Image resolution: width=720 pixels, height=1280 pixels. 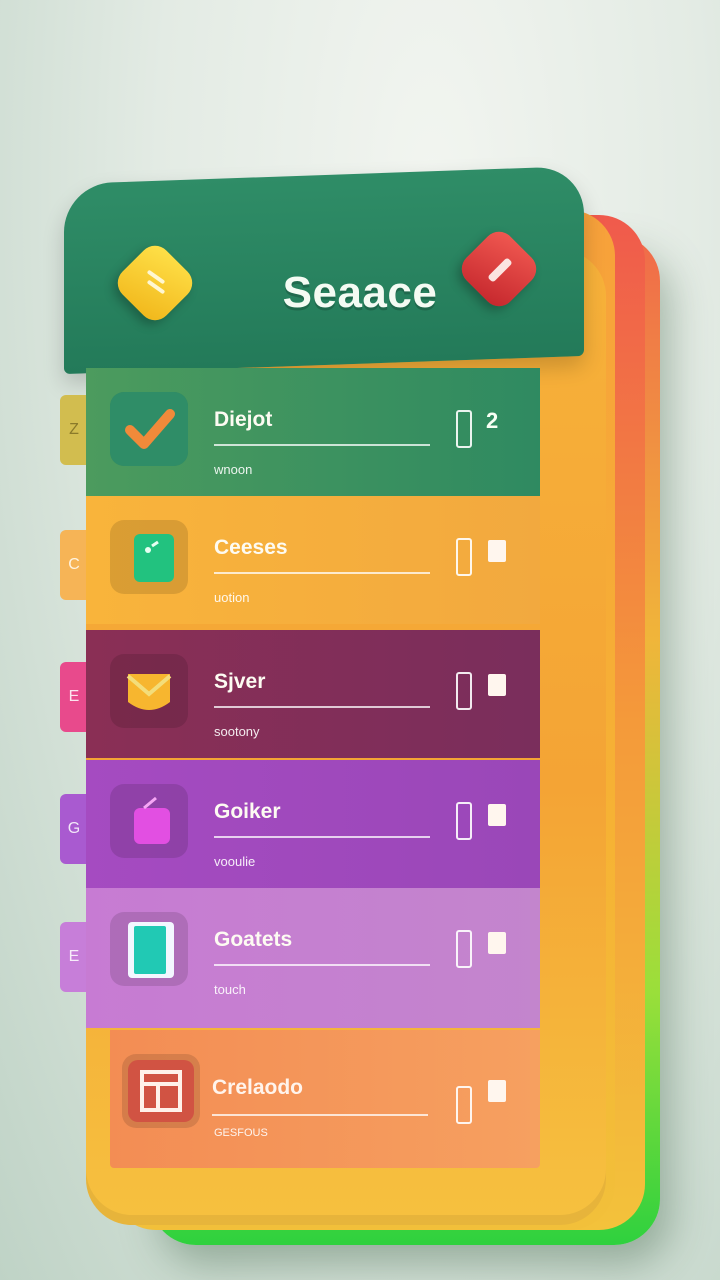 What do you see at coordinates (74, 565) in the screenshot?
I see `side-tab: C` at bounding box center [74, 565].